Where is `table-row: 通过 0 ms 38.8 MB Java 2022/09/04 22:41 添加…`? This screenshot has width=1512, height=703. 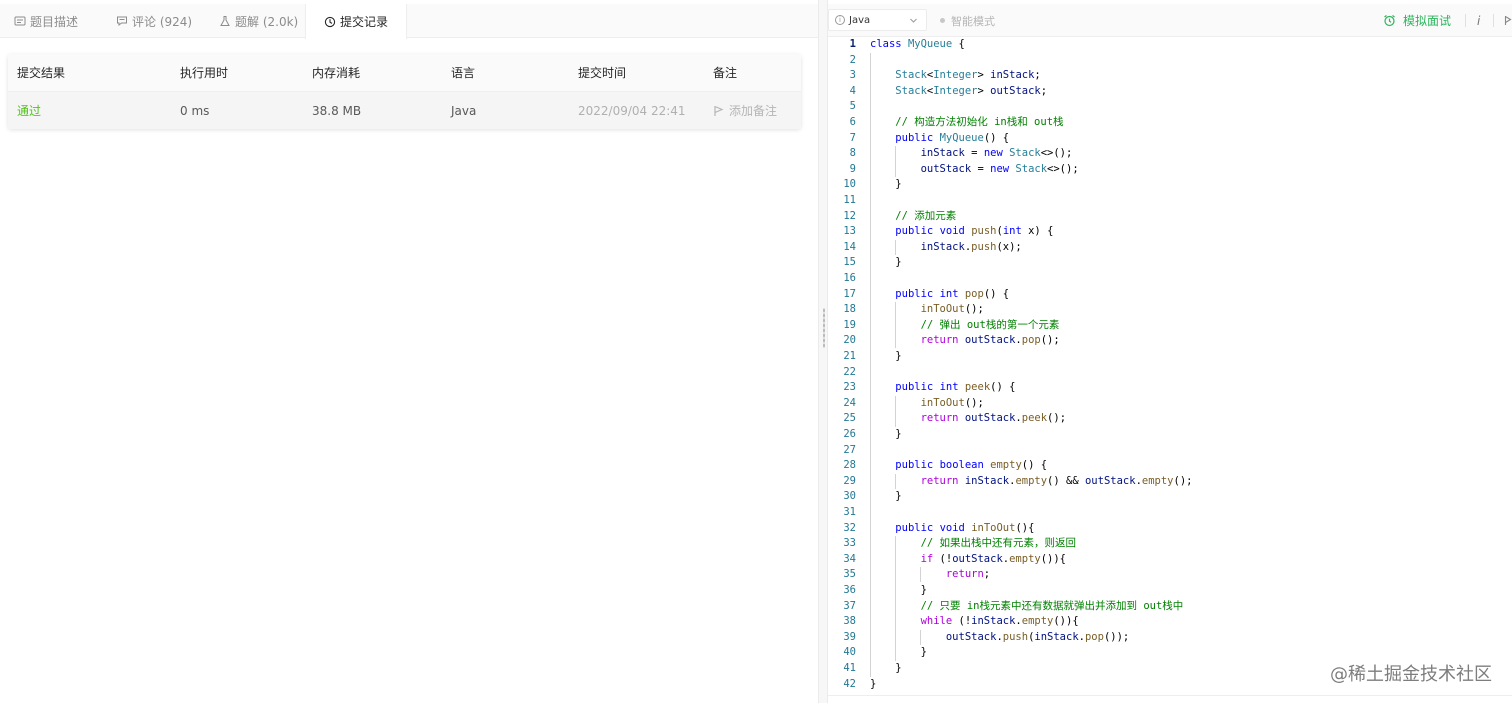 table-row: 通过 0 ms 38.8 MB Java 2022/09/04 22:41 添加… is located at coordinates (404, 110).